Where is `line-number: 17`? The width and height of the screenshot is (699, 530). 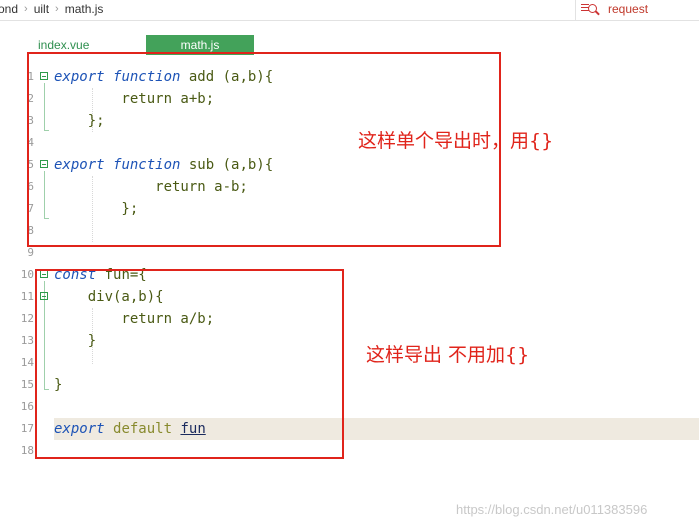
line-number: 17 is located at coordinates (27, 428).